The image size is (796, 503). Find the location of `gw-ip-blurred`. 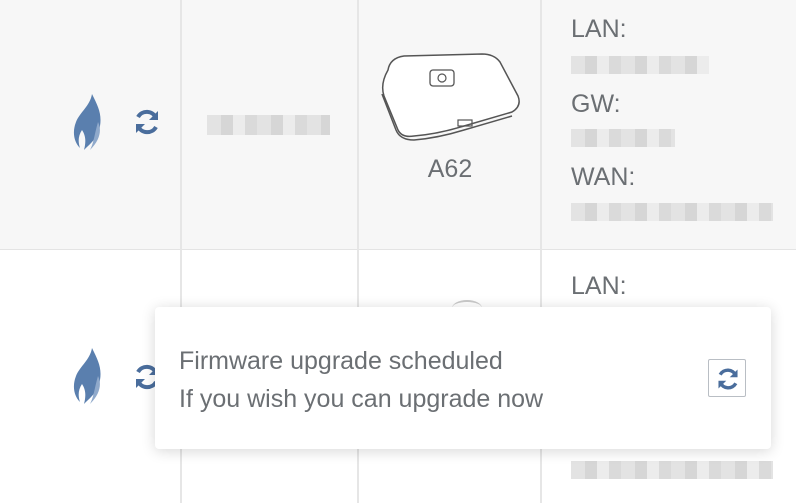

gw-ip-blurred is located at coordinates (623, 138).